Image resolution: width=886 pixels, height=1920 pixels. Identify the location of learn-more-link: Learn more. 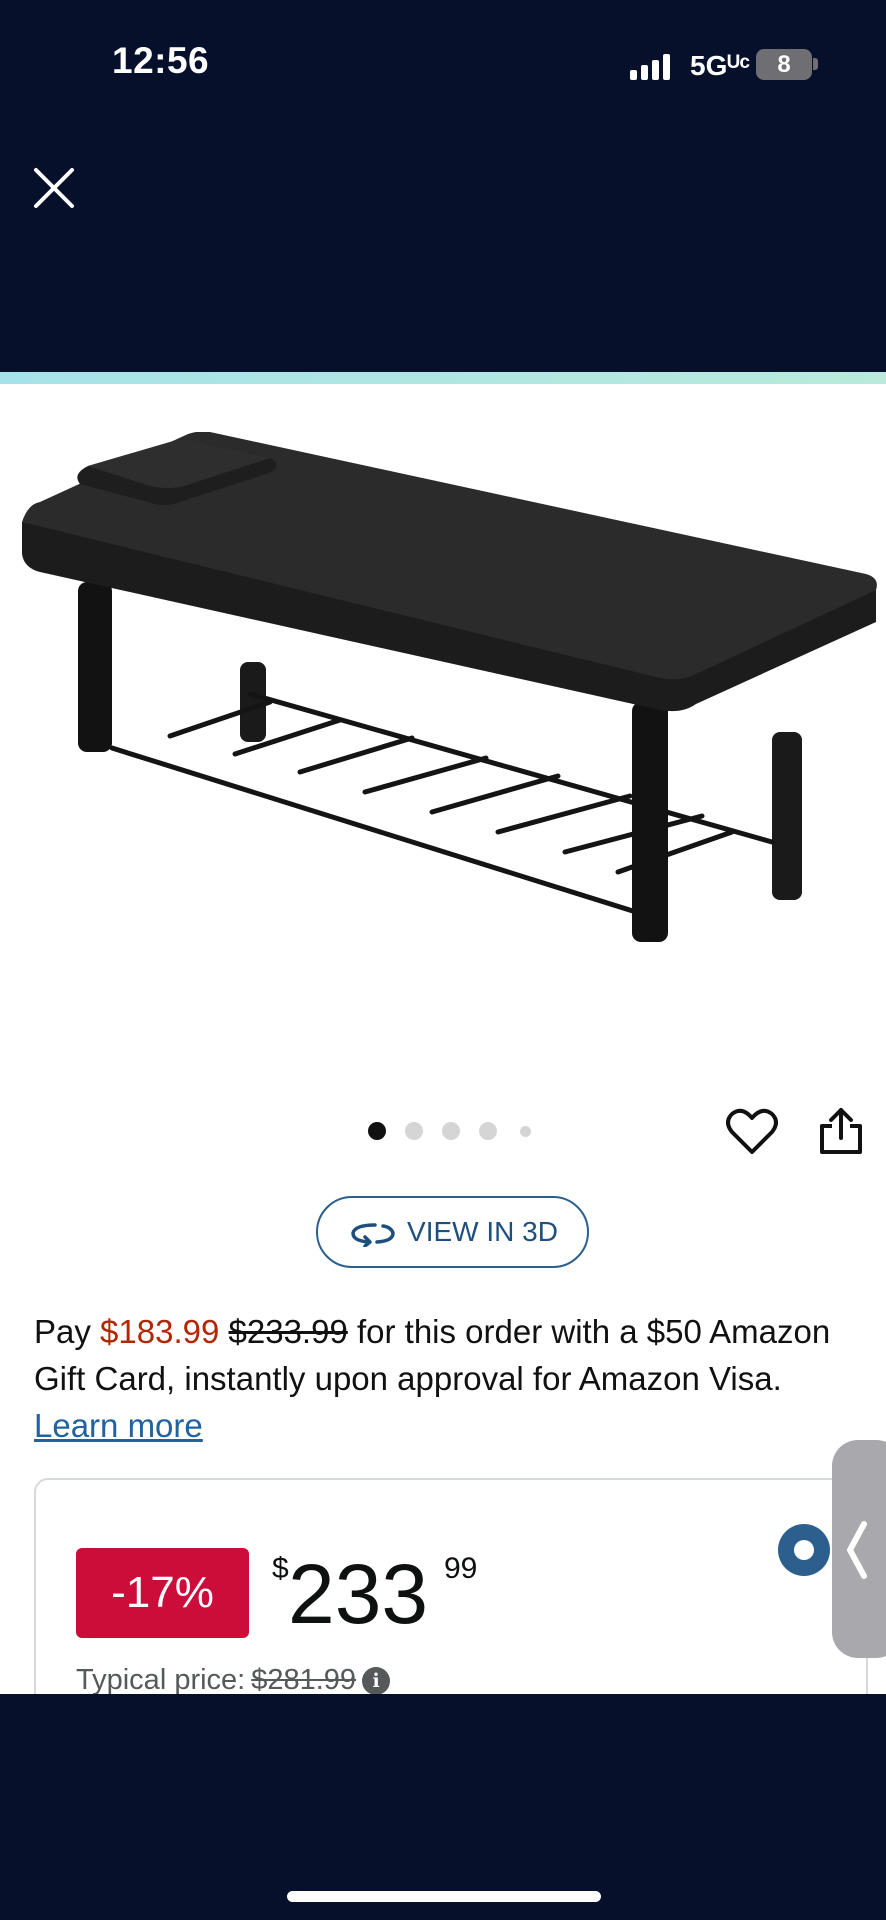
(118, 1425).